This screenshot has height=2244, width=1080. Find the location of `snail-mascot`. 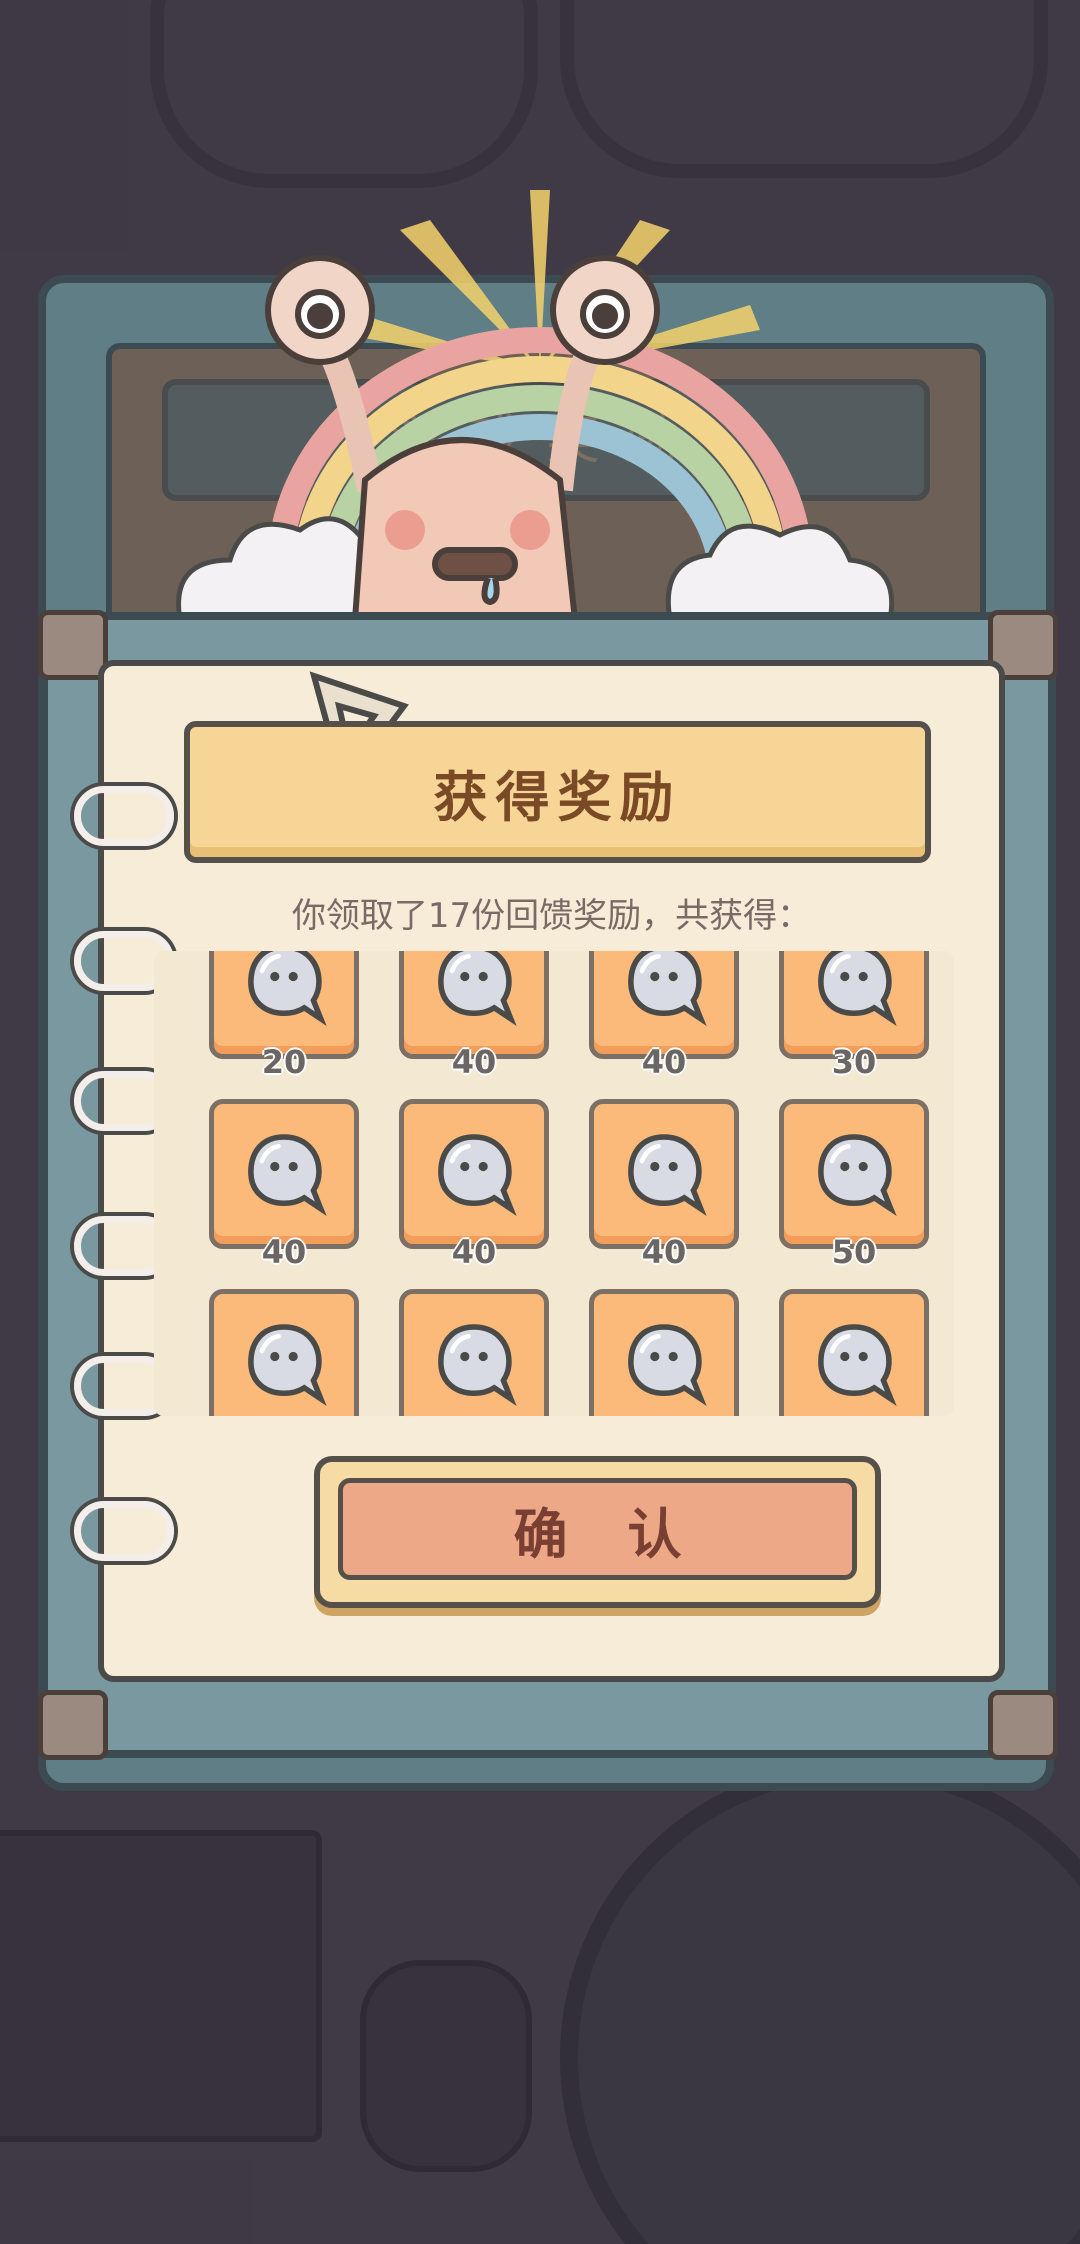

snail-mascot is located at coordinates (535, 406).